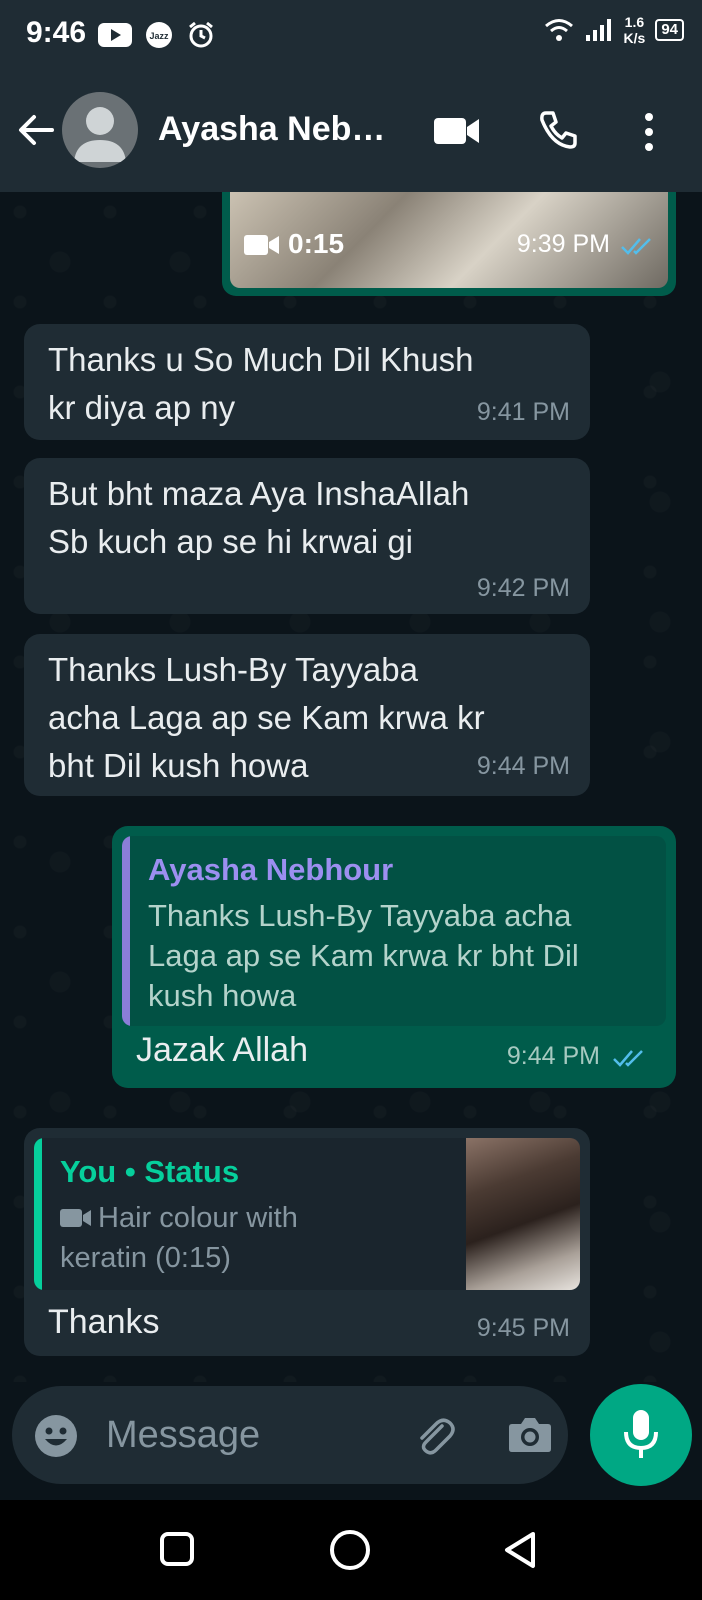 This screenshot has height=1600, width=702. What do you see at coordinates (261, 359) in the screenshot?
I see `message-line: Thanks u So Much Dil Khush` at bounding box center [261, 359].